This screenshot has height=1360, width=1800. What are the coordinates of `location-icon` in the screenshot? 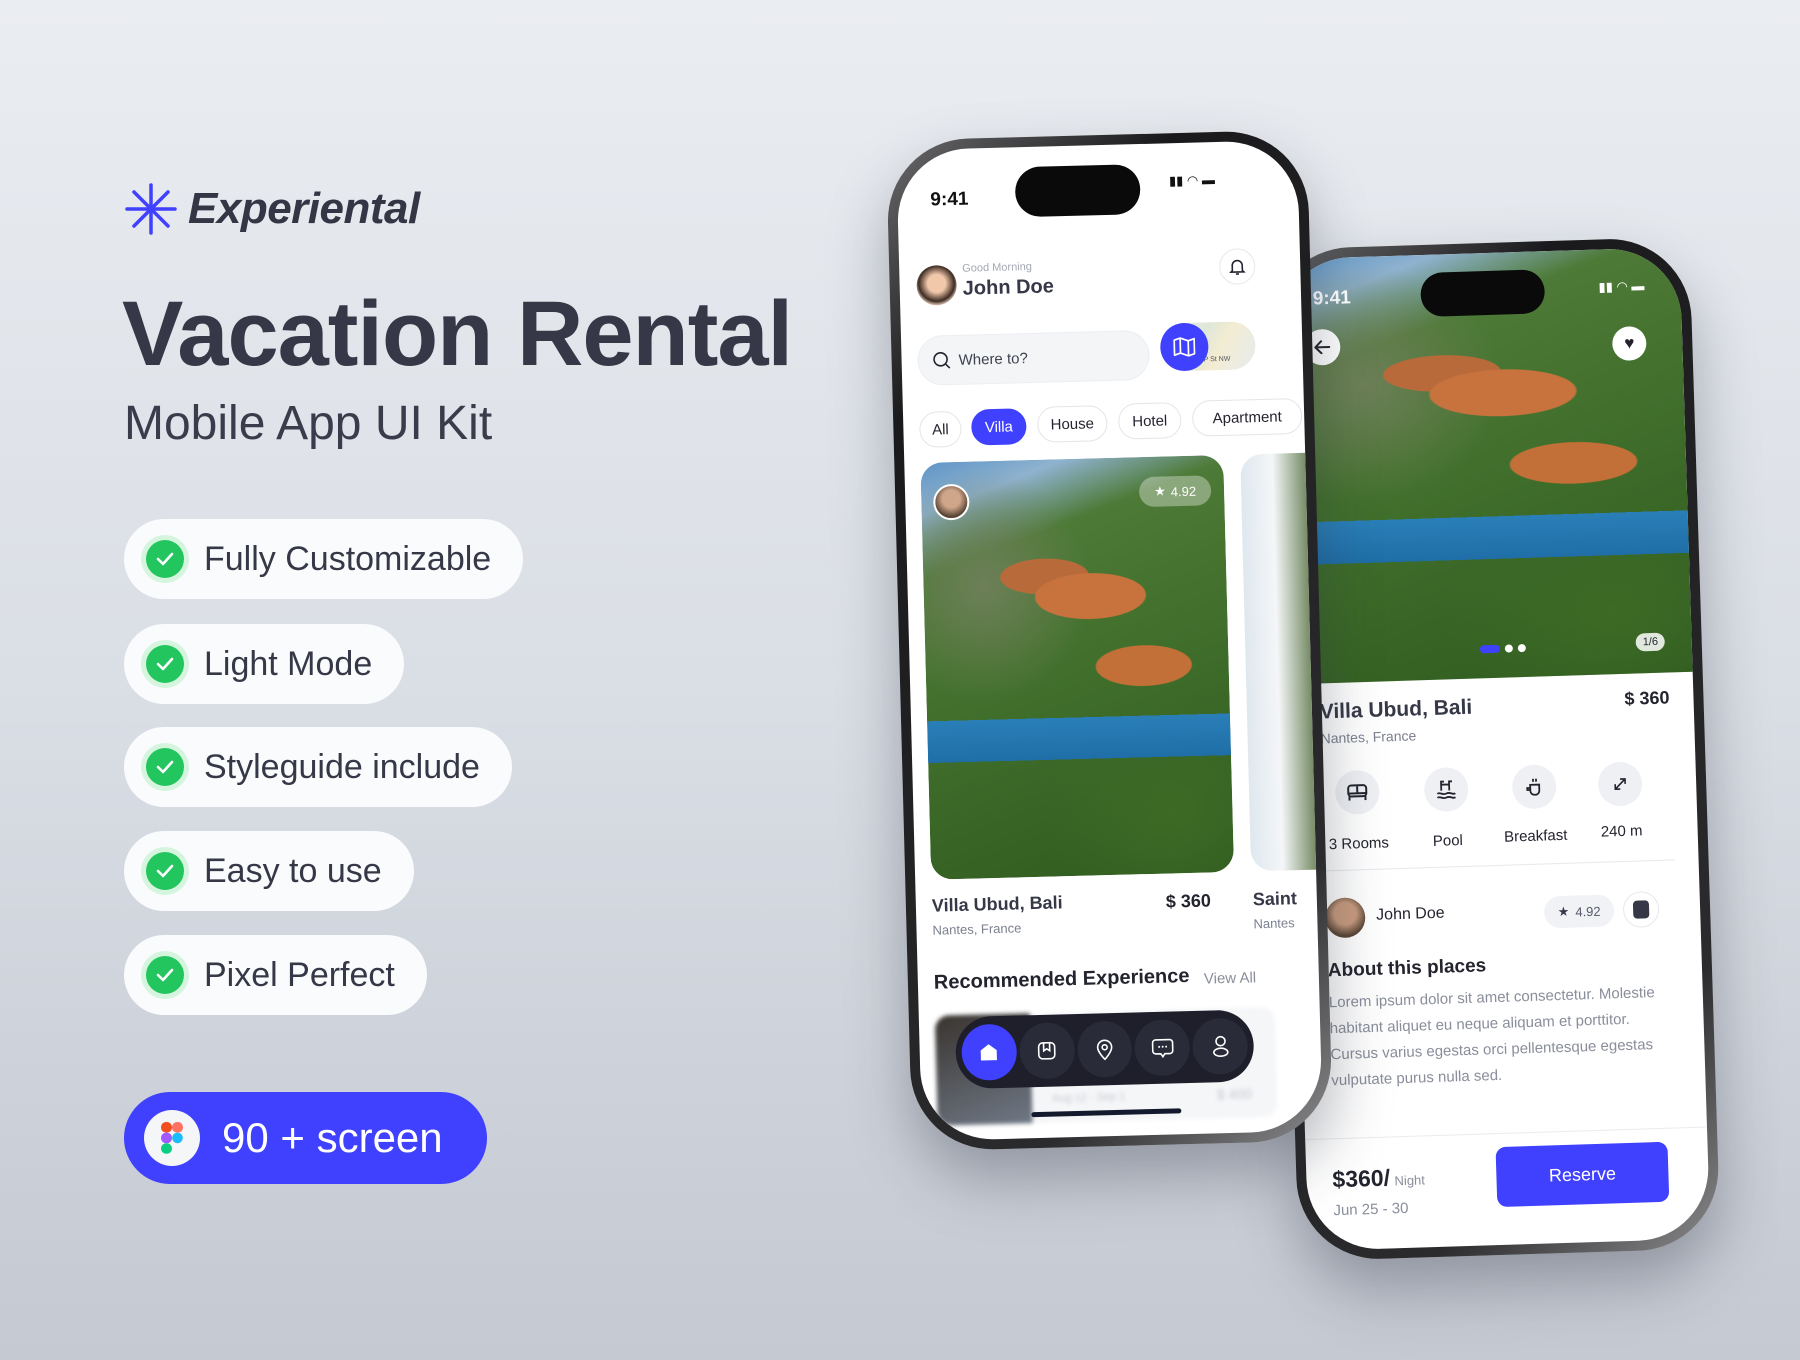 It's located at (1104, 1050).